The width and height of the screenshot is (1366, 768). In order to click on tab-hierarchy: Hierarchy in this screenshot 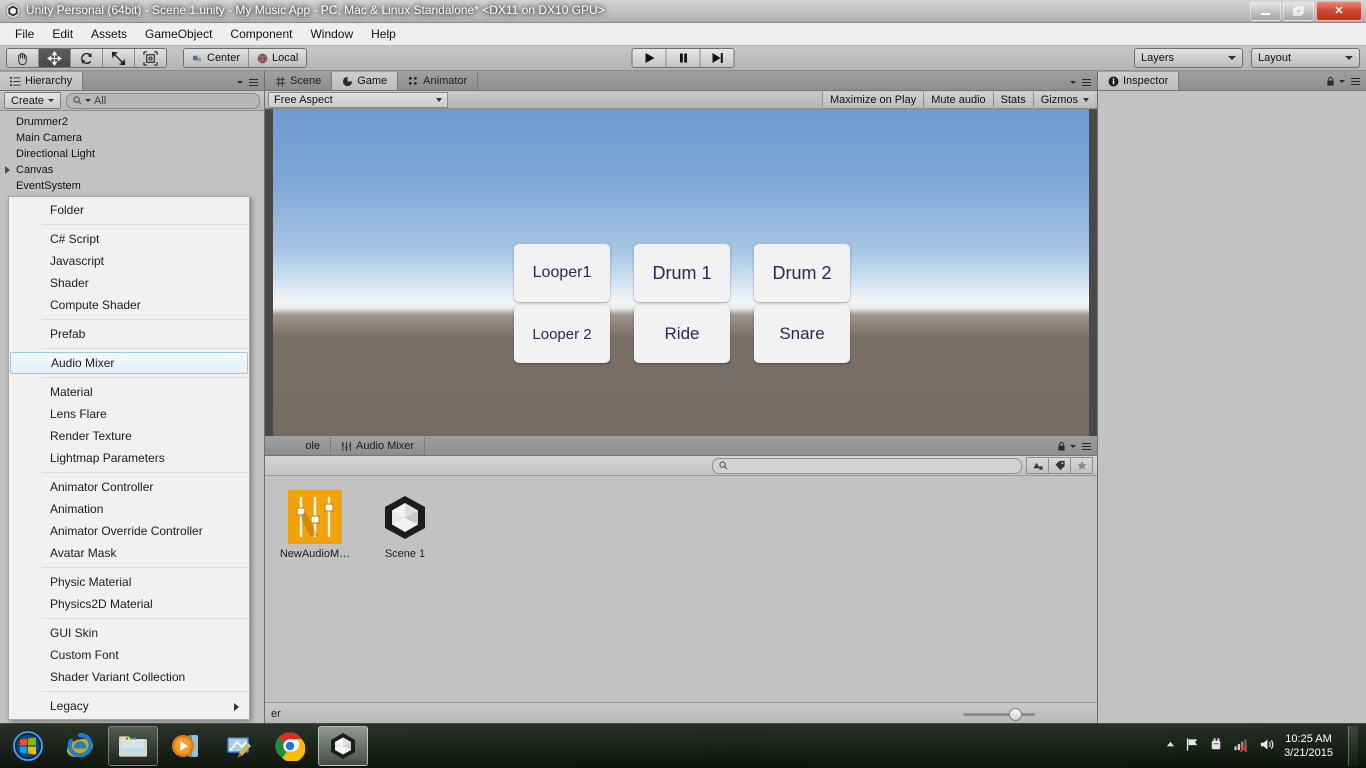, I will do `click(42, 81)`.